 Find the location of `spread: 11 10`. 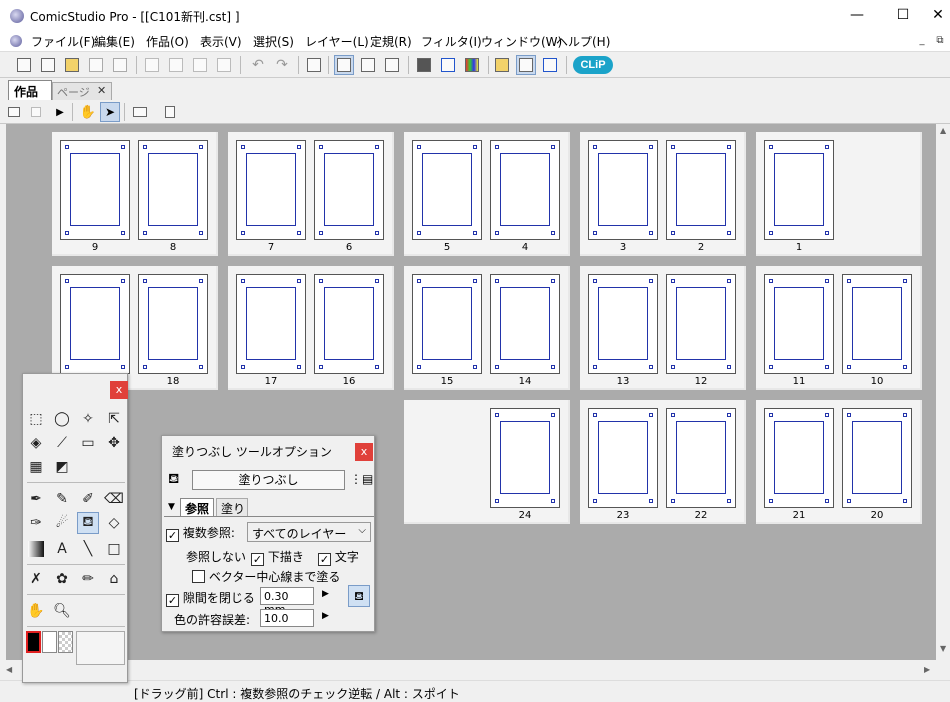

spread: 11 10 is located at coordinates (839, 328).